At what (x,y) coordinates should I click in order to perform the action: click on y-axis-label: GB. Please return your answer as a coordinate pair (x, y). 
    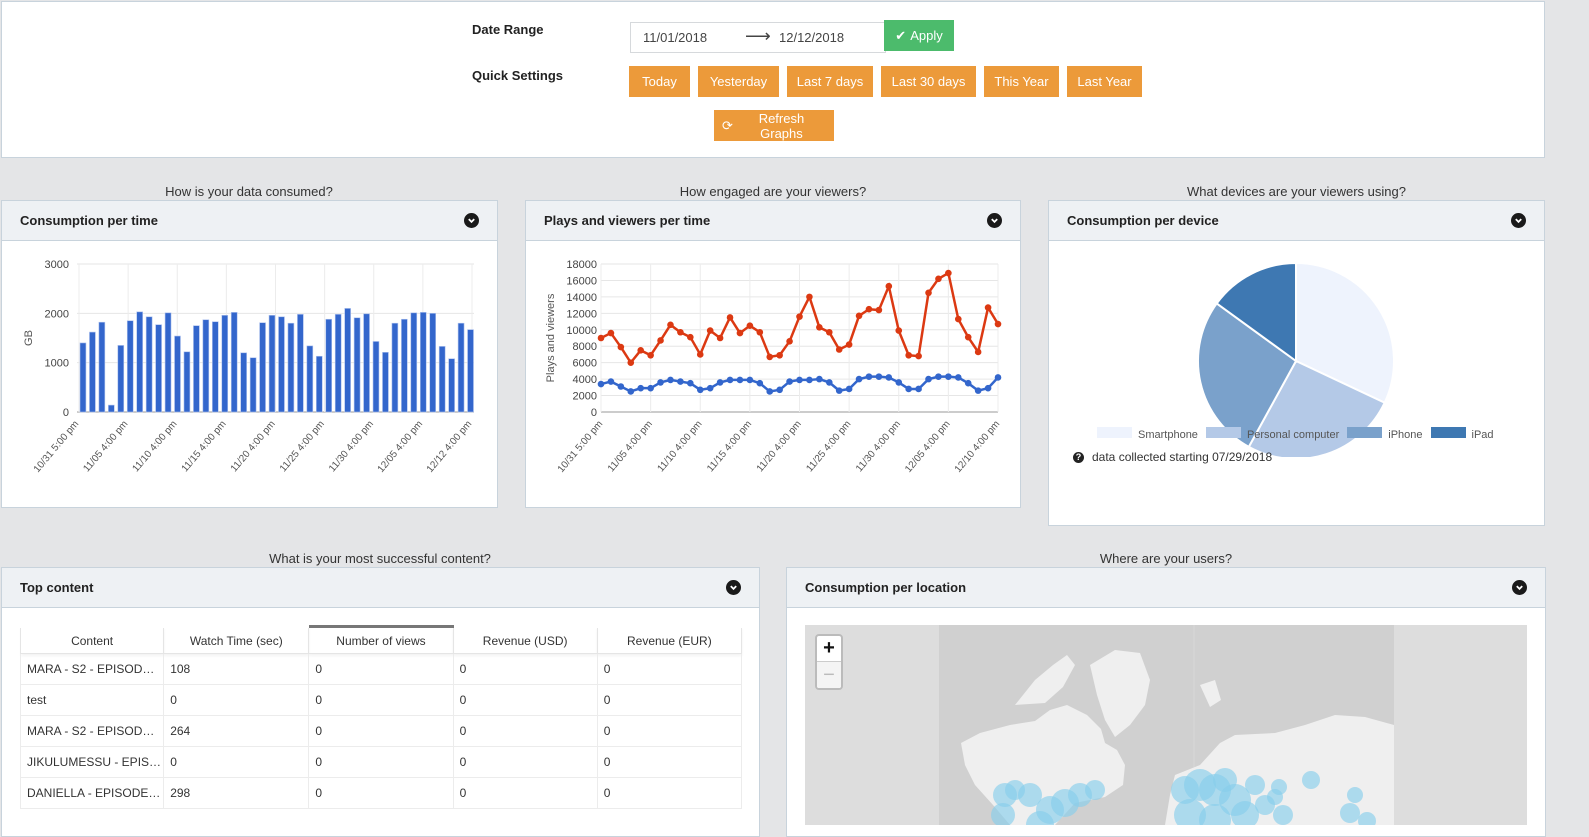
    Looking at the image, I should click on (29, 338).